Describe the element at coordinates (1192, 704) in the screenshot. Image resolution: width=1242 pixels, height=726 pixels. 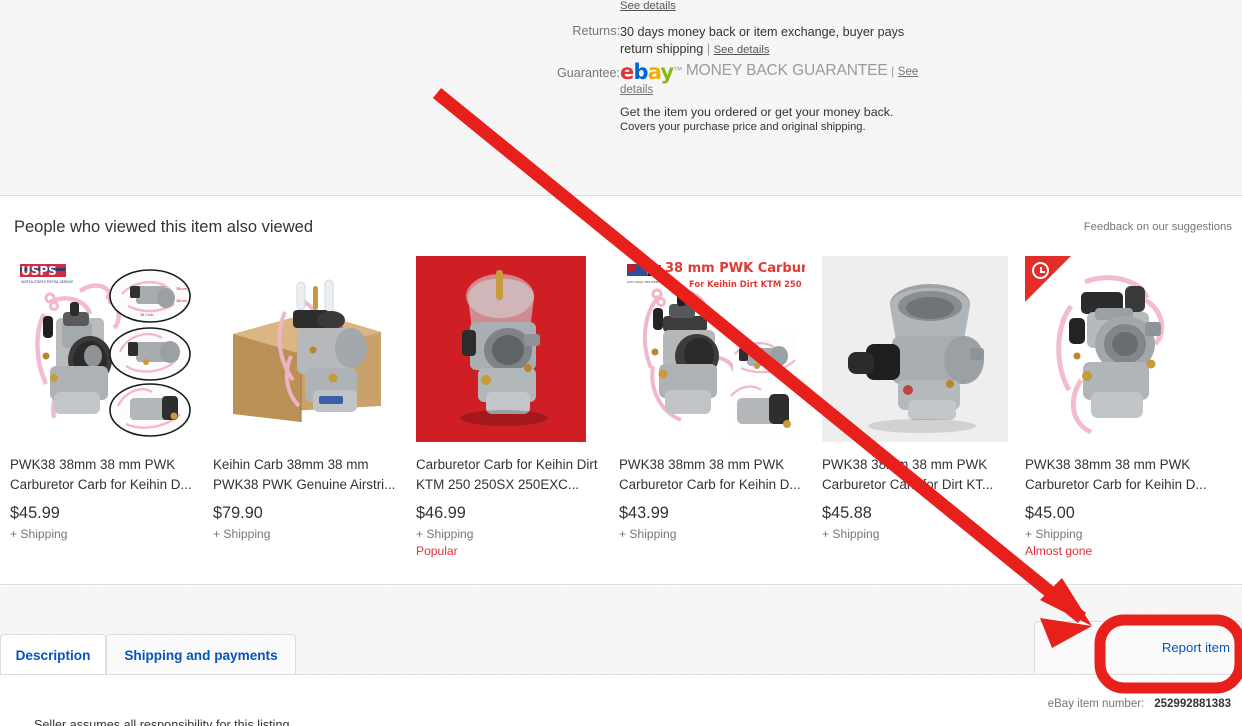
I see `item-number-value: 252992881383` at that location.